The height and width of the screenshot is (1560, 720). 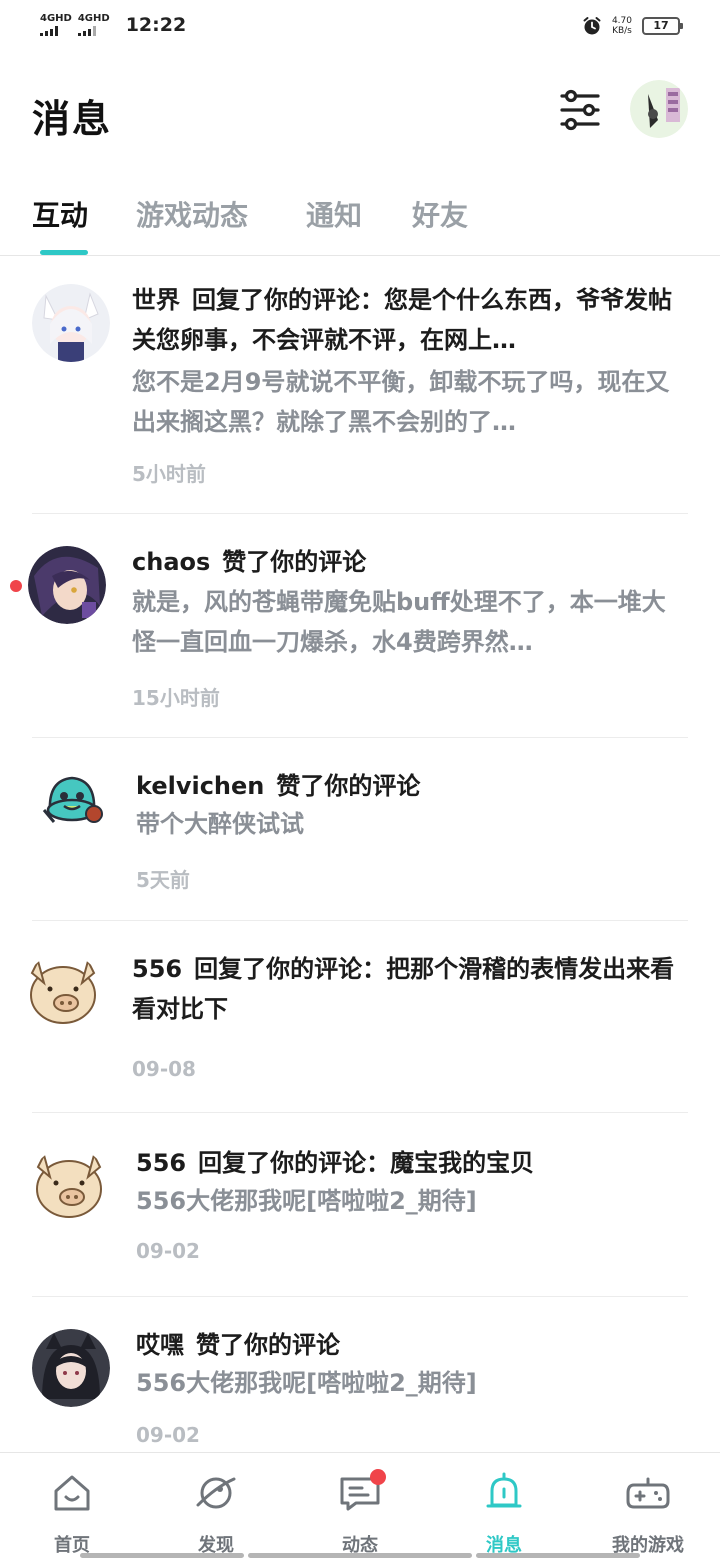 I want to click on message-title: 556 回复了你的评论：把那个滑稽的表情发出来看看对比下, so click(x=410, y=989).